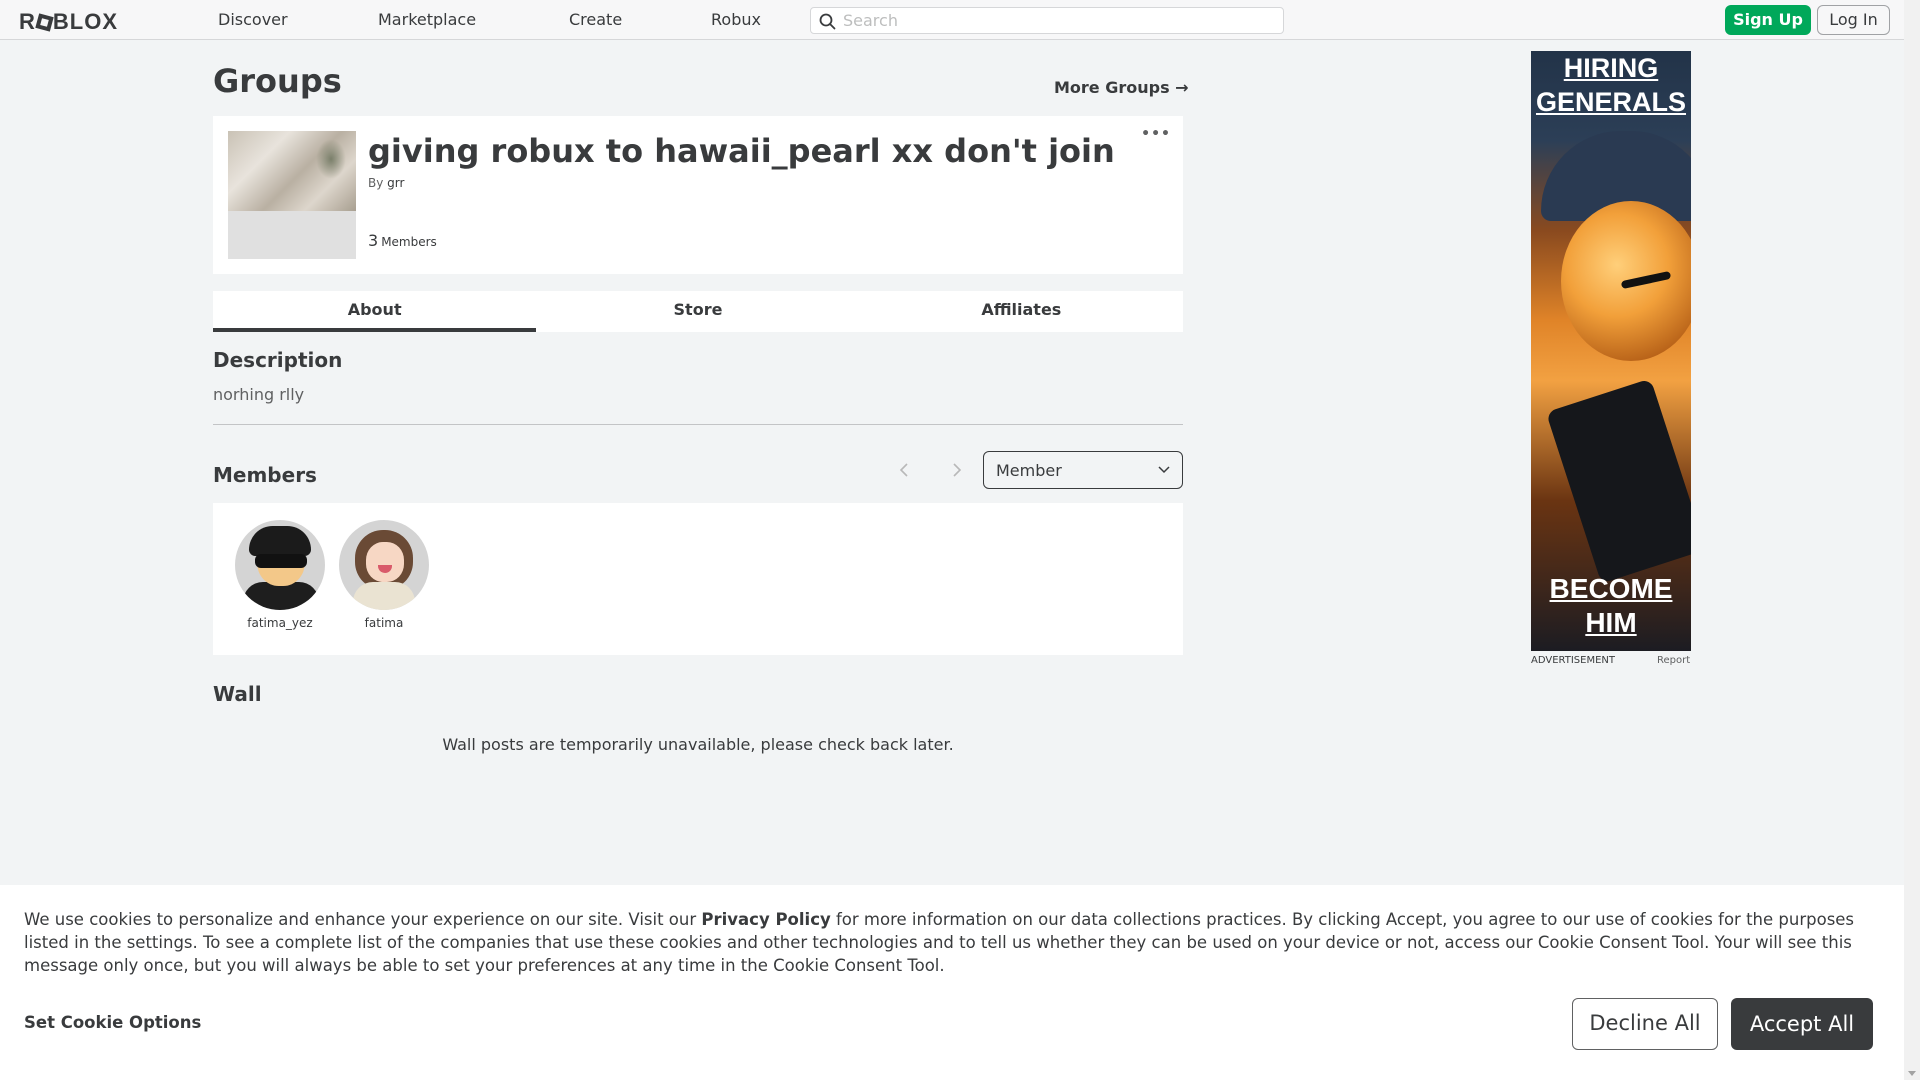 The width and height of the screenshot is (1920, 1080). I want to click on search-icon, so click(827, 21).